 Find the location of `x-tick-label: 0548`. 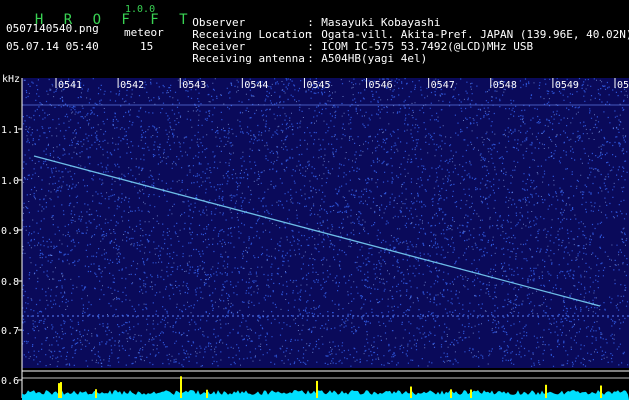

x-tick-label: 0548 is located at coordinates (505, 85).